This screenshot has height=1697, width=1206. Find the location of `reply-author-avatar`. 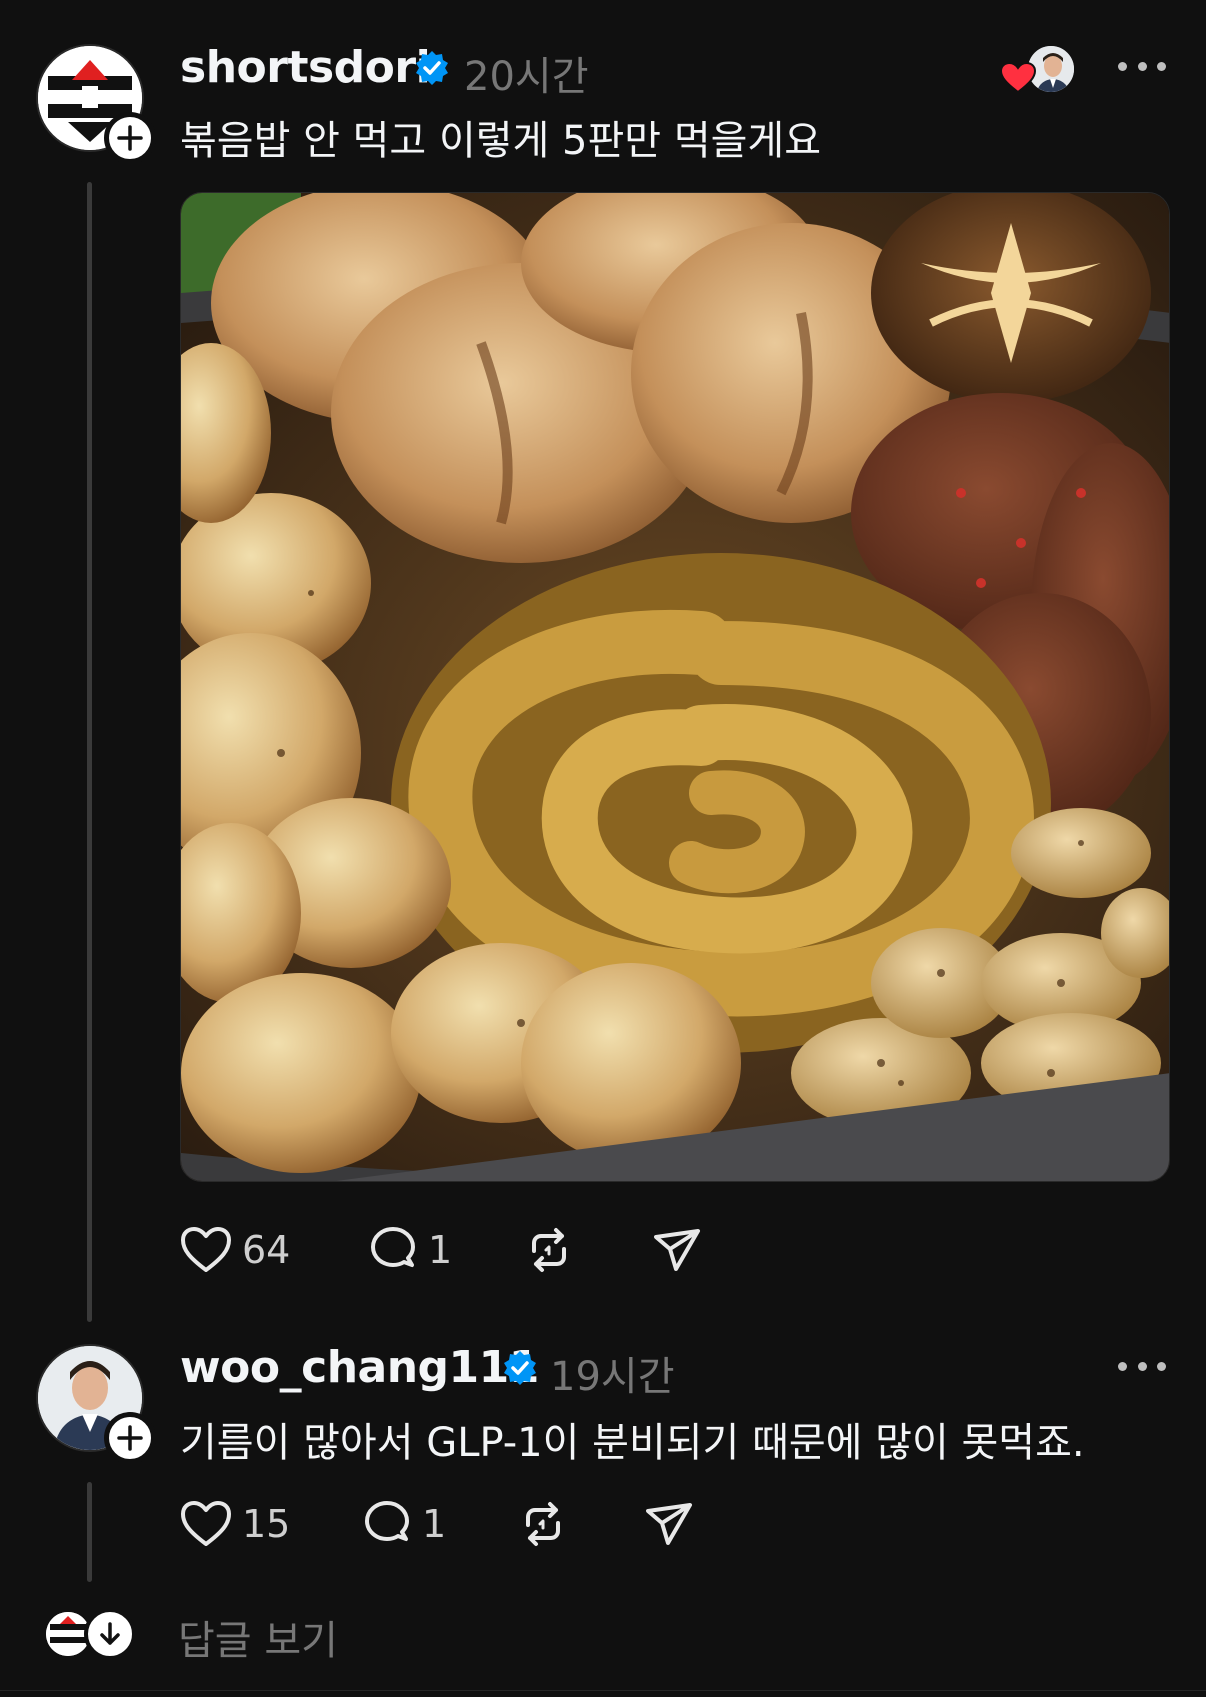

reply-author-avatar is located at coordinates (96, 1404).